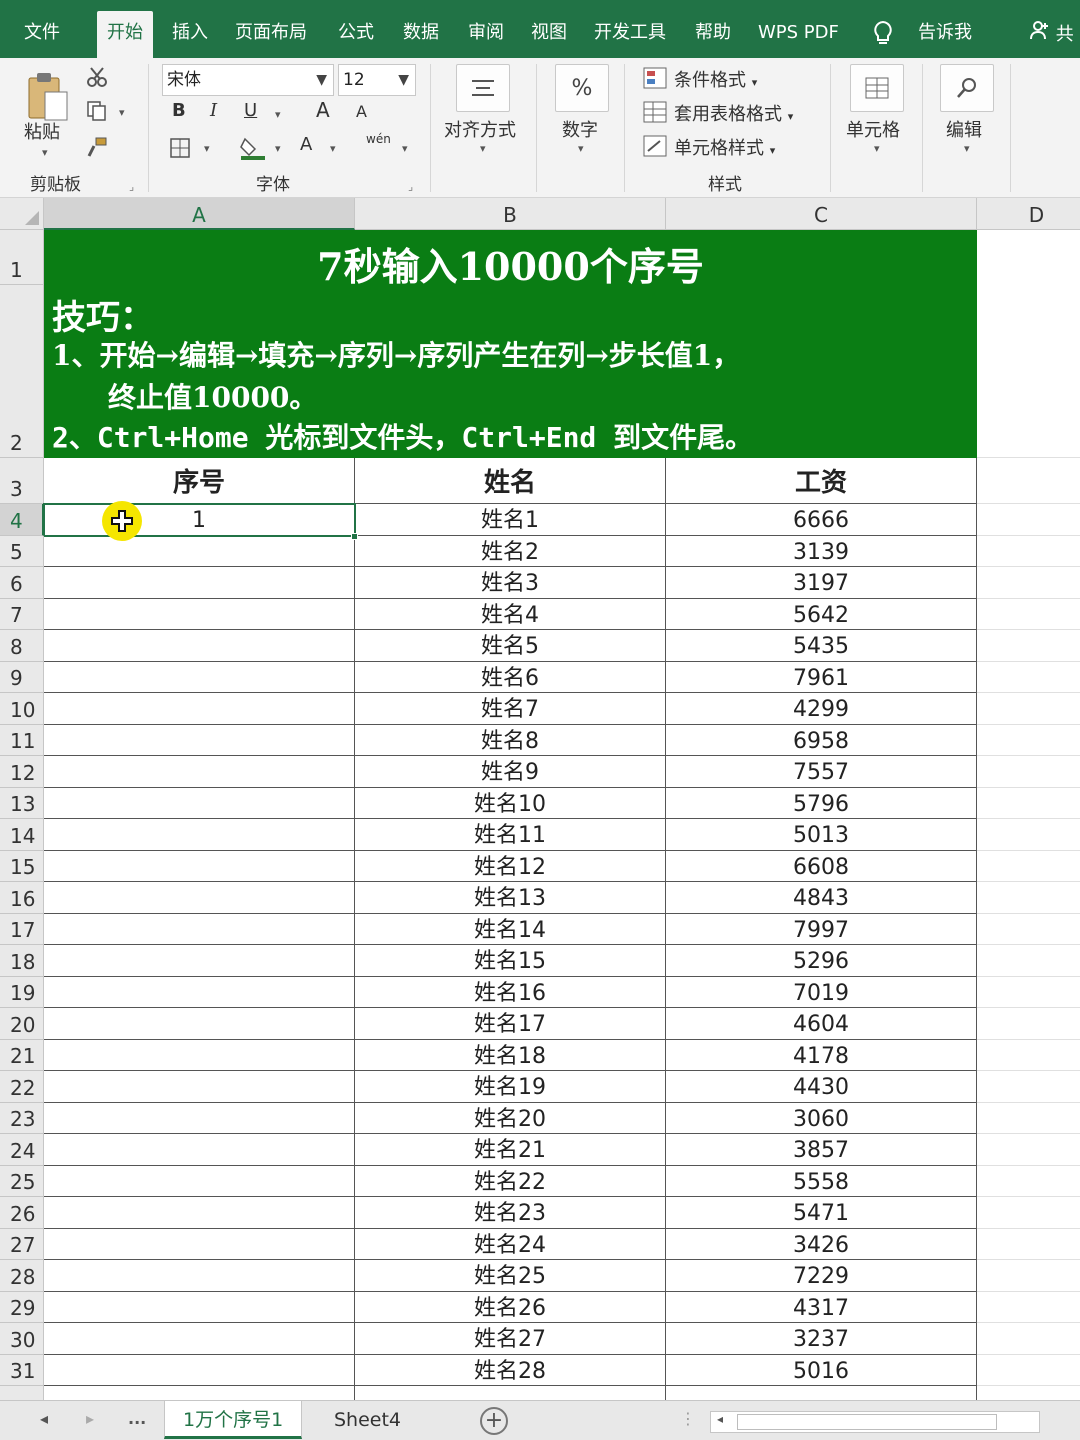 The width and height of the screenshot is (1080, 1440). I want to click on conditional-format-icon, so click(655, 78).